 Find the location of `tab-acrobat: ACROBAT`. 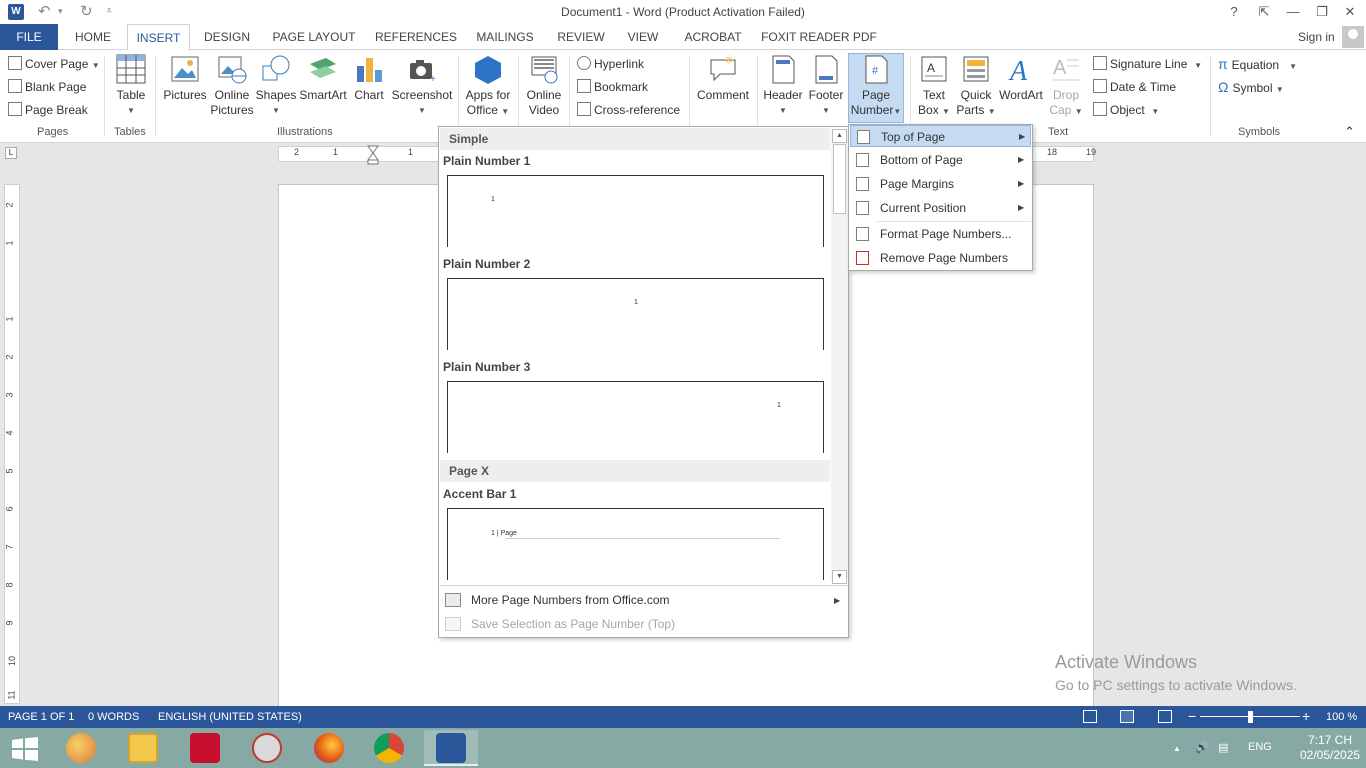

tab-acrobat: ACROBAT is located at coordinates (713, 37).